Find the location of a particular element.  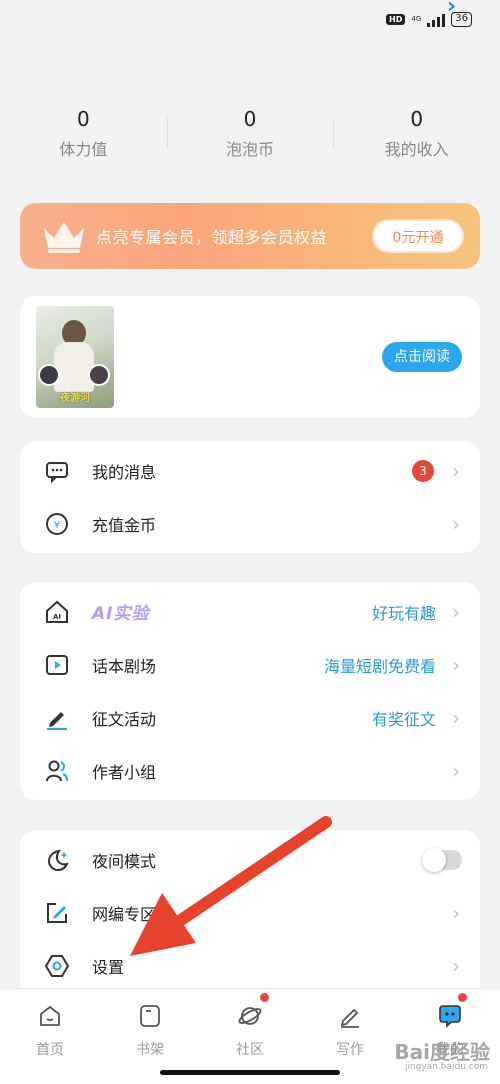

group-icon is located at coordinates (57, 771).